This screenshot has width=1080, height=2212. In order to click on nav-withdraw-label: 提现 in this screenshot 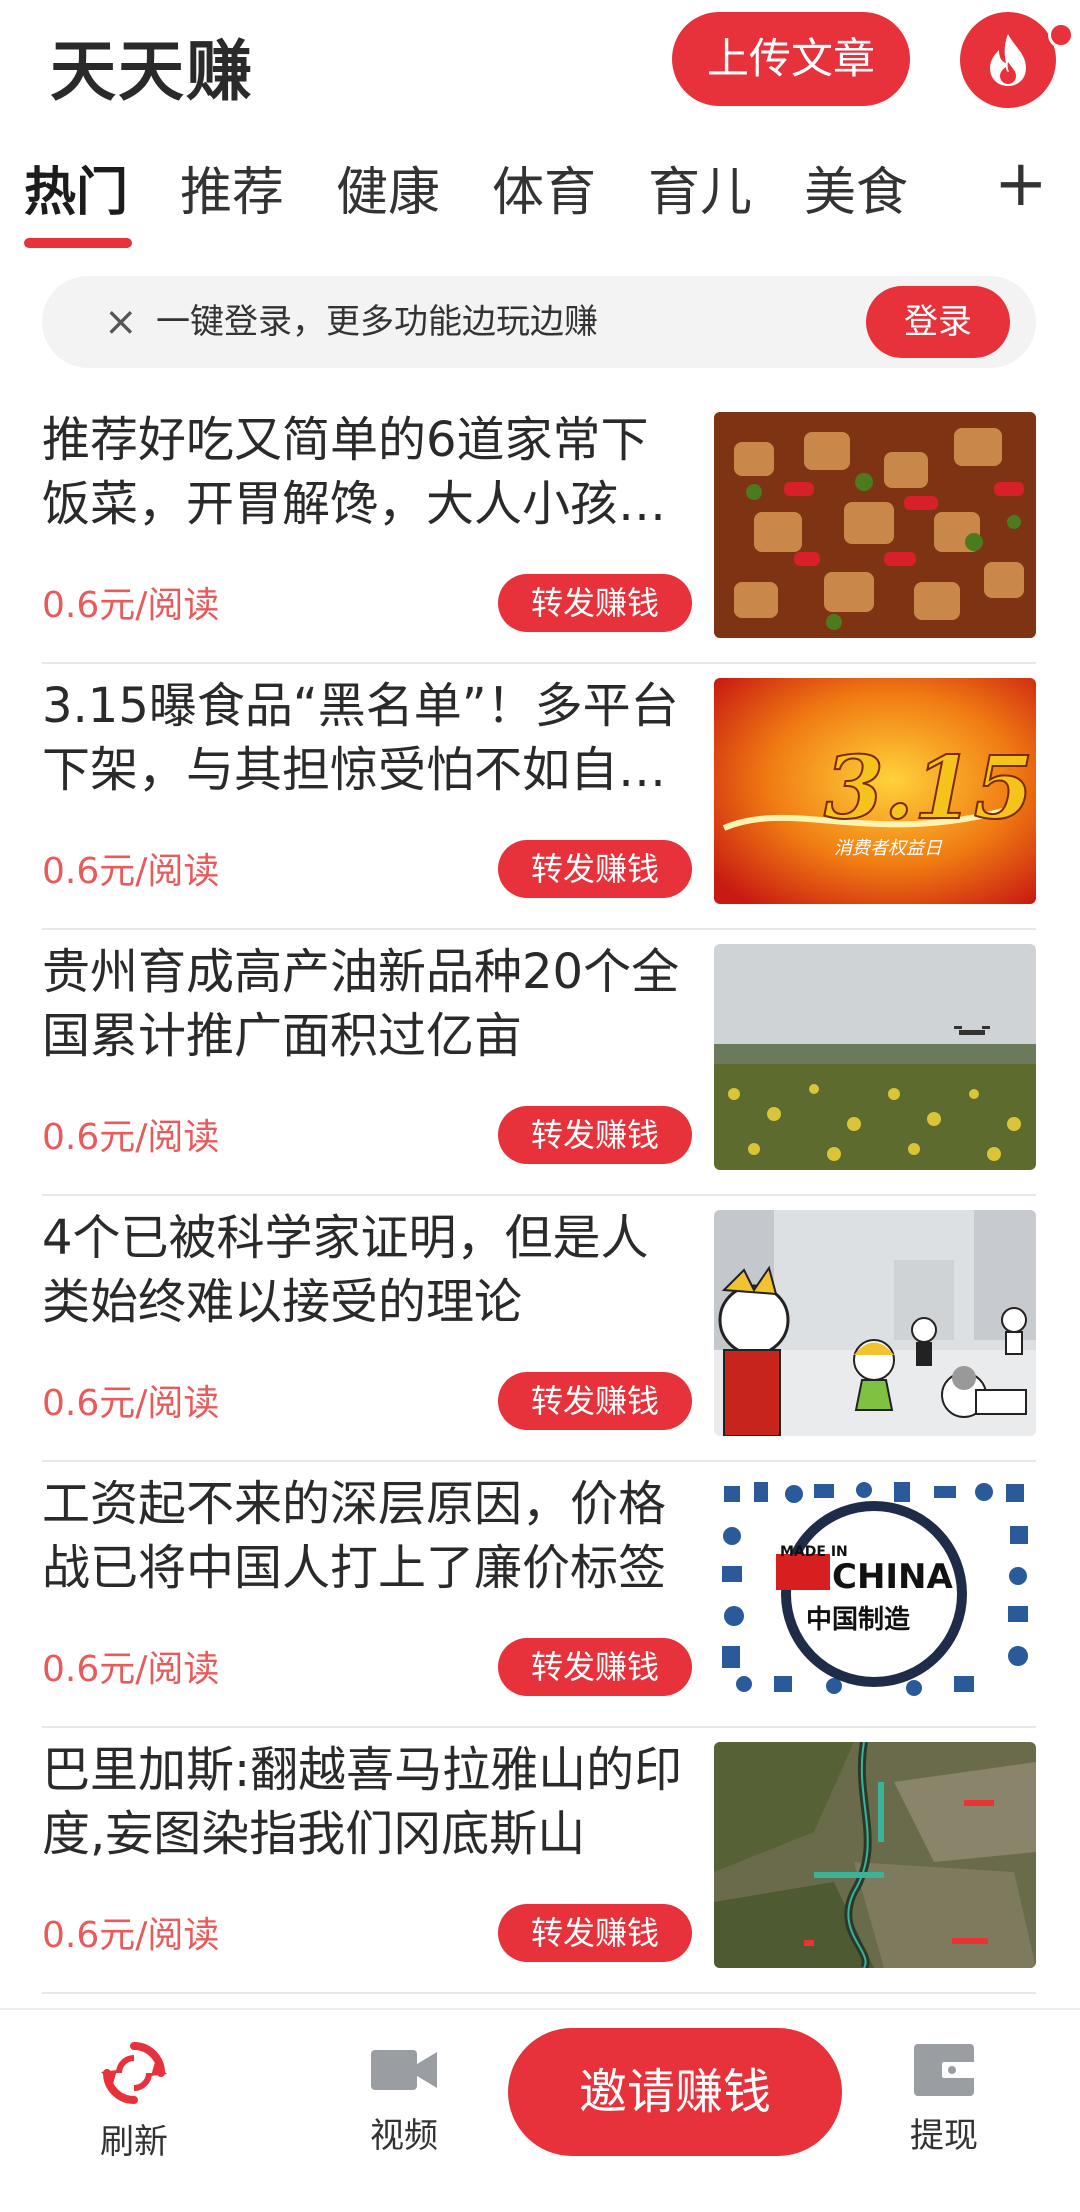, I will do `click(944, 2136)`.